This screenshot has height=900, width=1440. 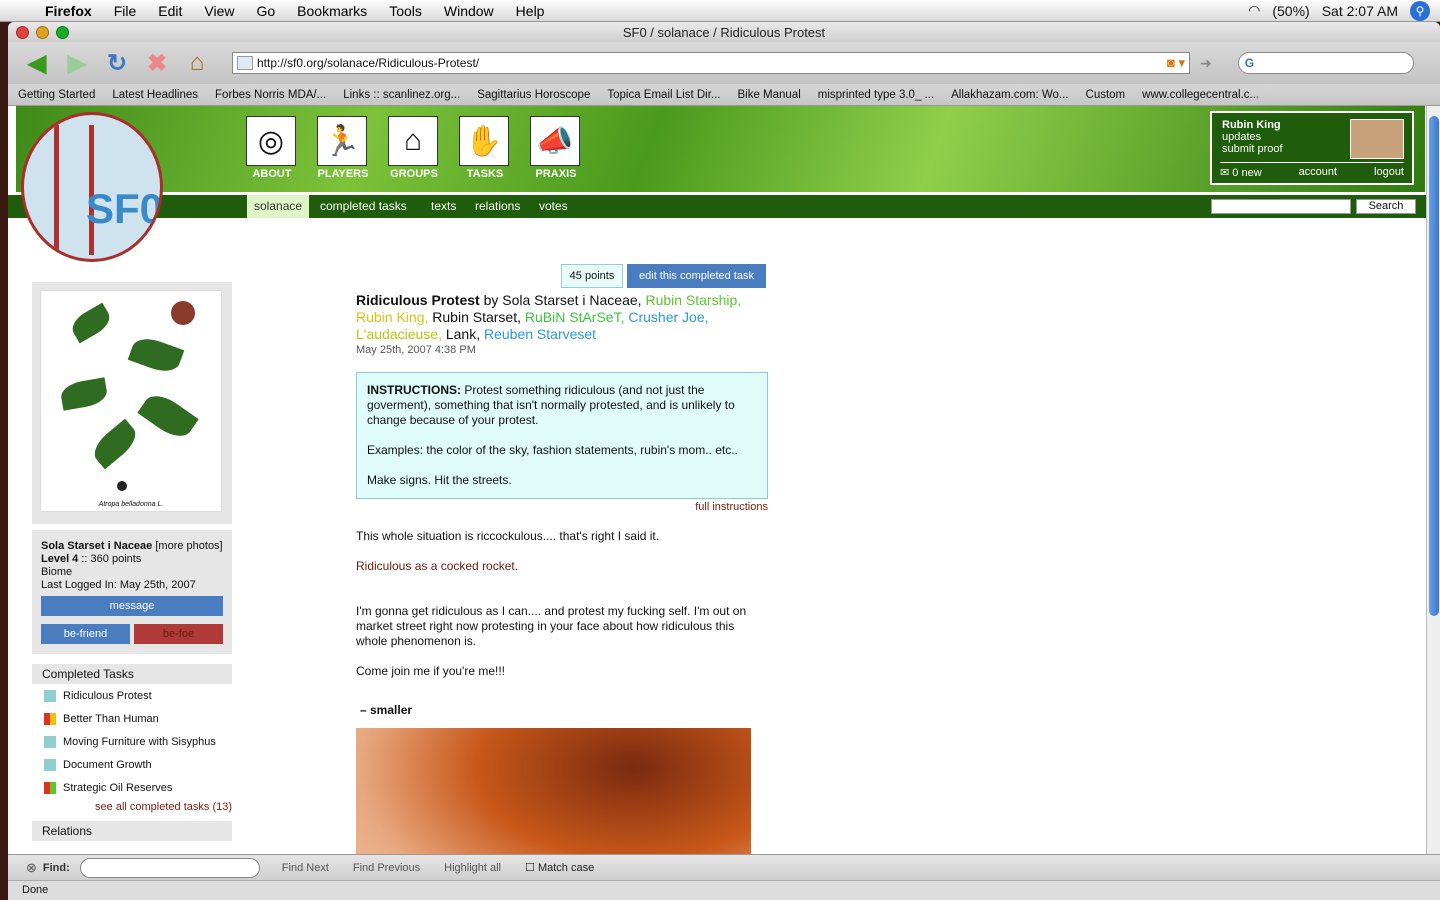 What do you see at coordinates (197, 63) in the screenshot?
I see `home-icon: ⌂` at bounding box center [197, 63].